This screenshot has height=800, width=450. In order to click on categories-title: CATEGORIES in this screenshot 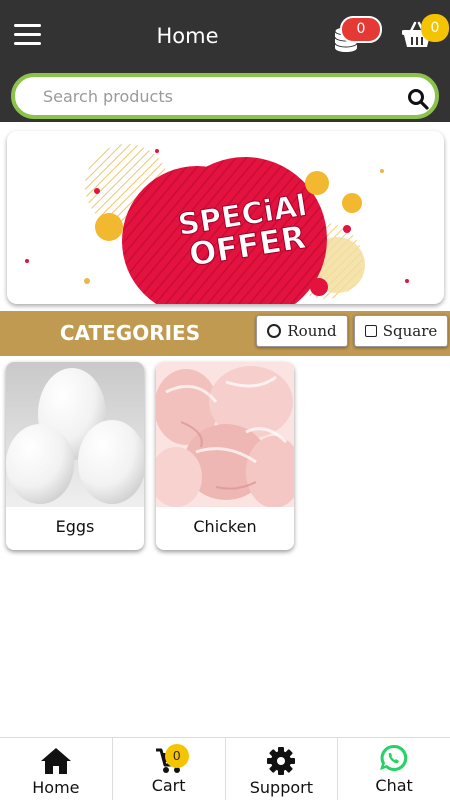, I will do `click(130, 333)`.